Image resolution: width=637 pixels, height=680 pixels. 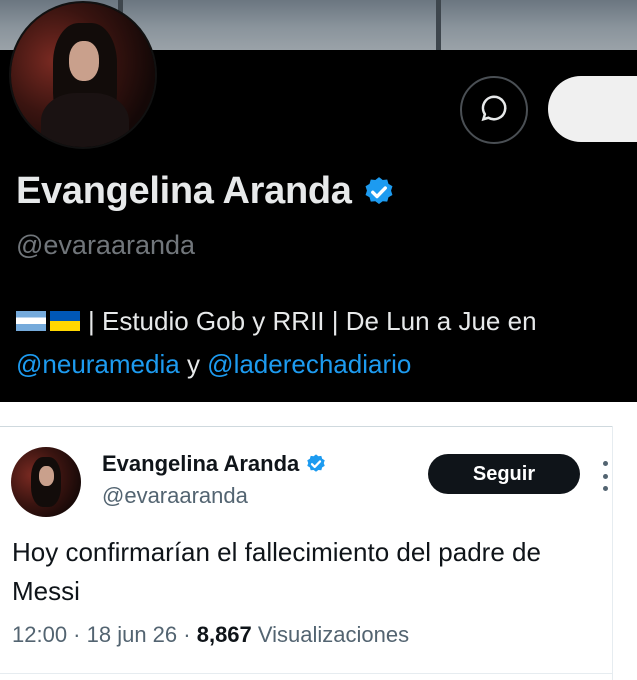 What do you see at coordinates (592, 109) in the screenshot?
I see `follow-button-profile` at bounding box center [592, 109].